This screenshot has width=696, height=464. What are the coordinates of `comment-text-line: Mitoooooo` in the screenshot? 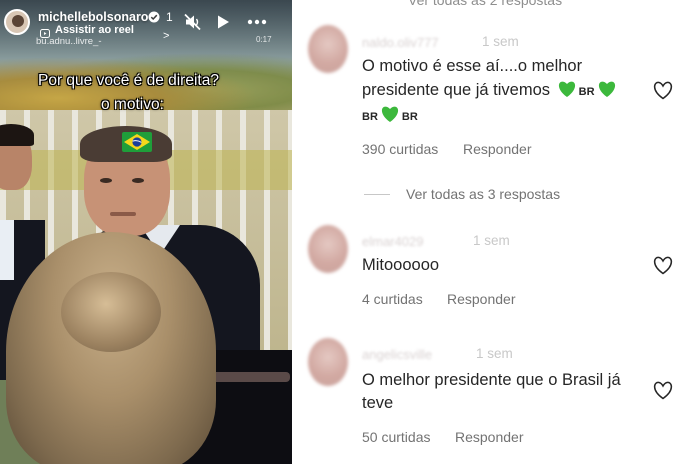 It's located at (401, 265).